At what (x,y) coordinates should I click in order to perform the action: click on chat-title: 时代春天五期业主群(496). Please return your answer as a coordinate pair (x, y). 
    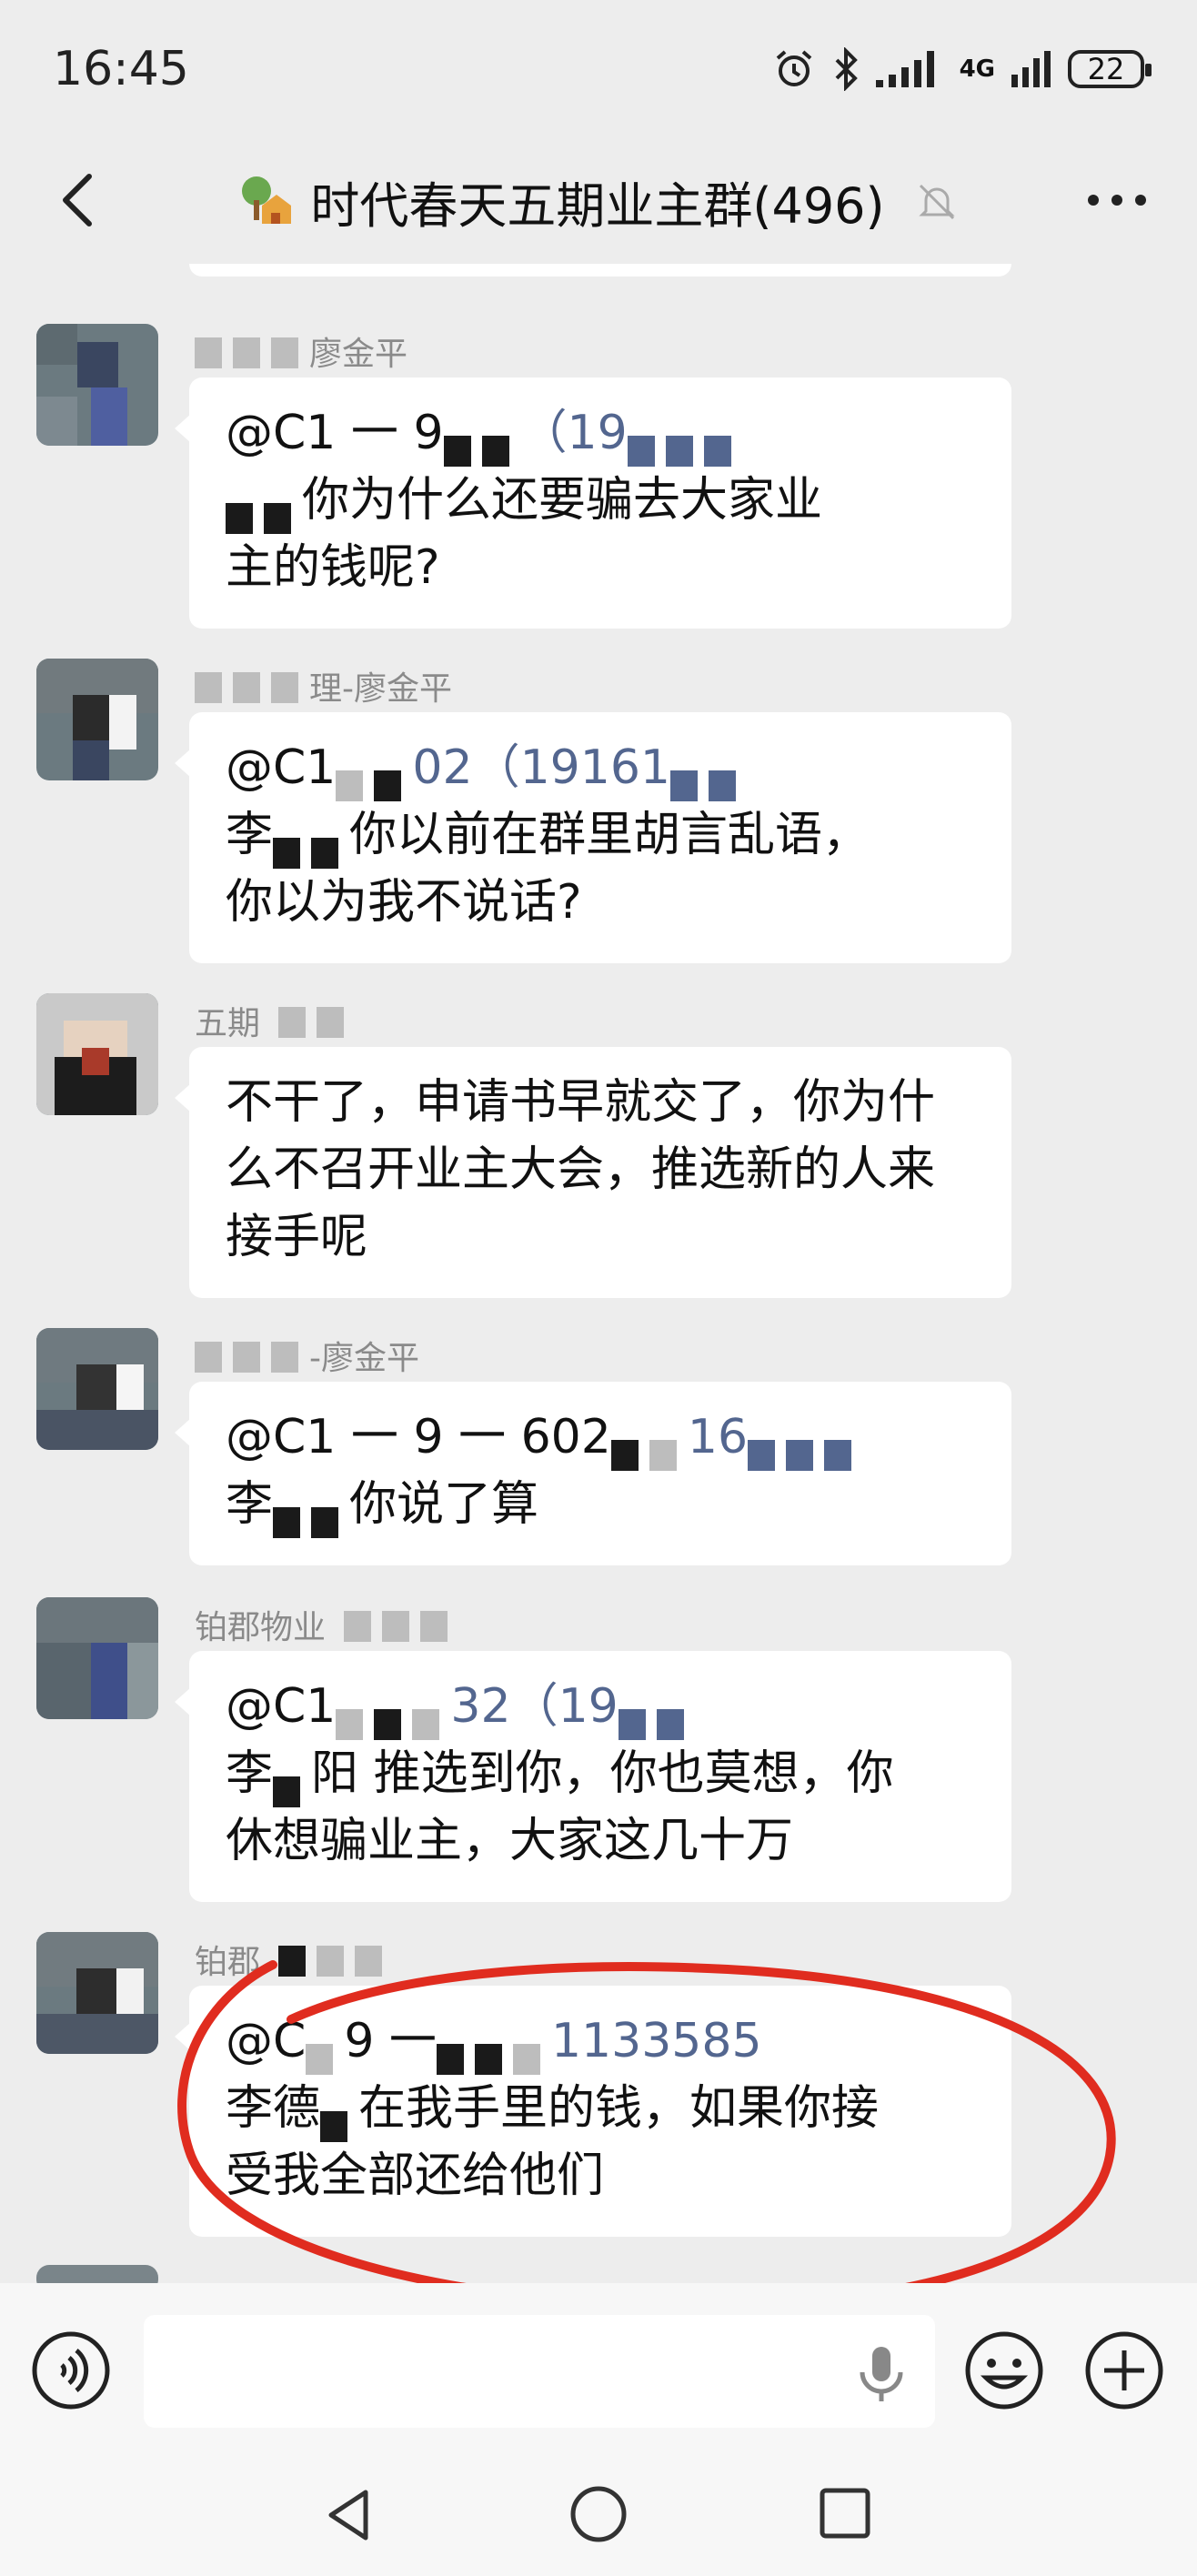
    Looking at the image, I should click on (597, 206).